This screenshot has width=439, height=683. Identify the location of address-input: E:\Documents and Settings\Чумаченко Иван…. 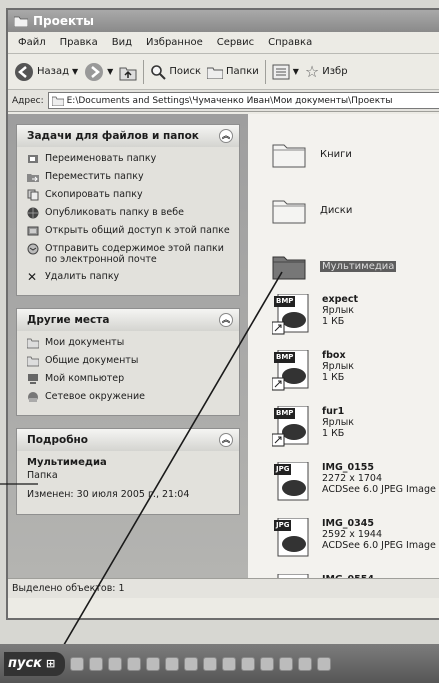
(243, 100).